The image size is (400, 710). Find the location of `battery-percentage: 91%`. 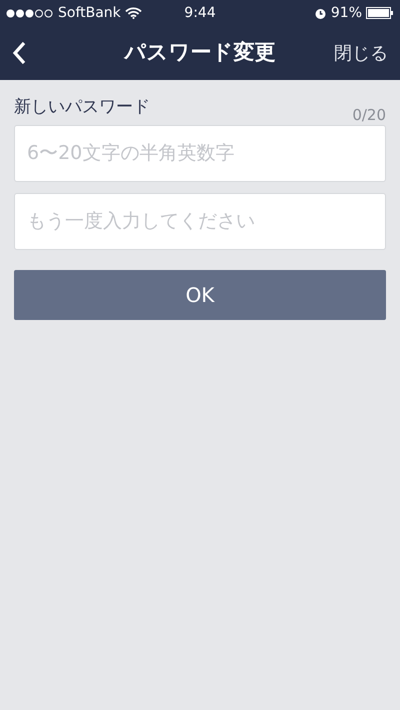

battery-percentage: 91% is located at coordinates (346, 13).